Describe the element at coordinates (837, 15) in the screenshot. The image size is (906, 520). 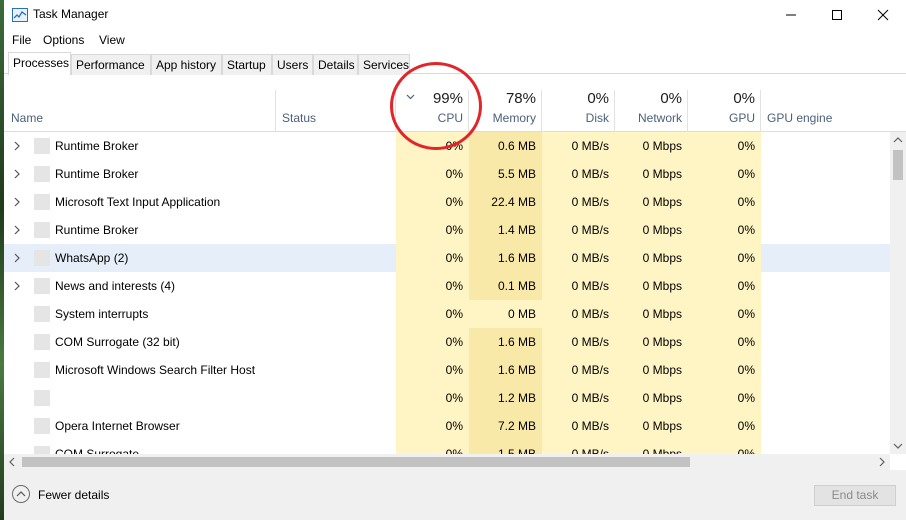
I see `maximize-button` at that location.